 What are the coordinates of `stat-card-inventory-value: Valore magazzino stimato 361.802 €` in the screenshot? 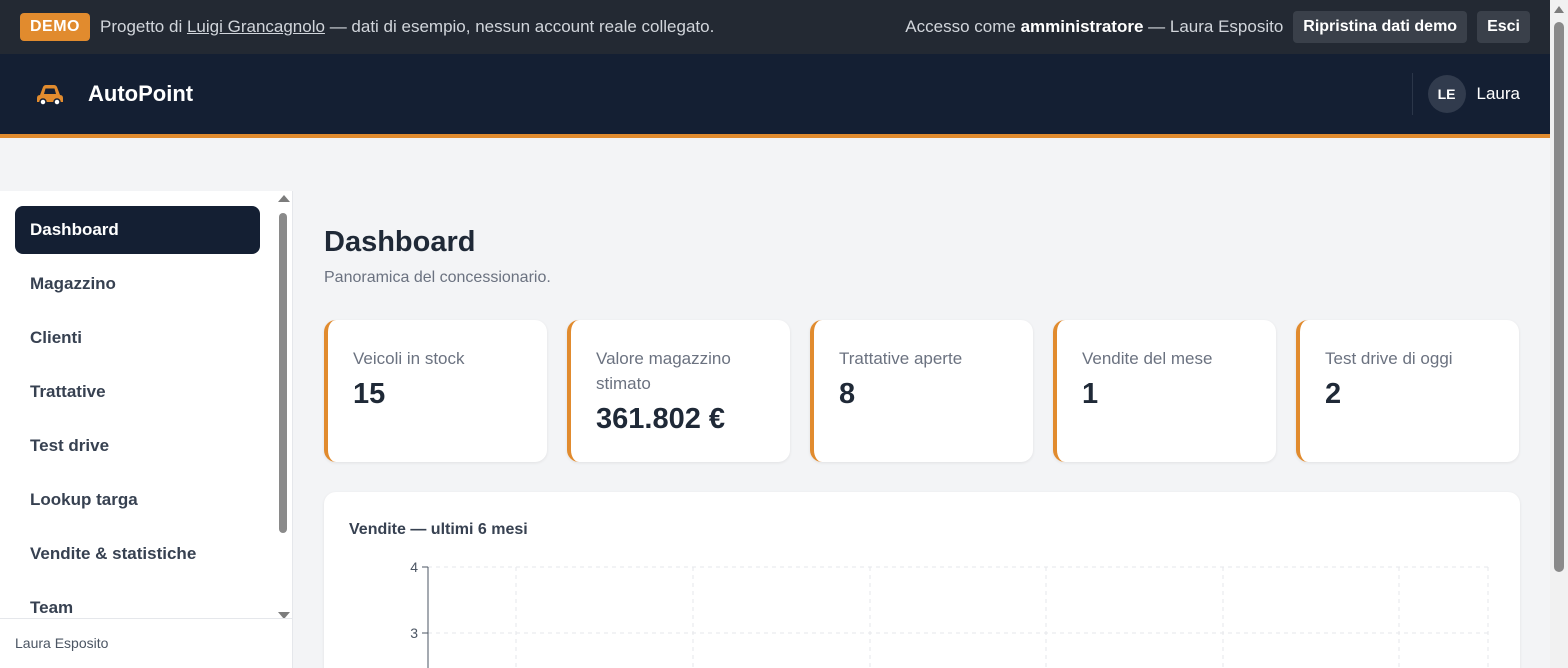 It's located at (678, 391).